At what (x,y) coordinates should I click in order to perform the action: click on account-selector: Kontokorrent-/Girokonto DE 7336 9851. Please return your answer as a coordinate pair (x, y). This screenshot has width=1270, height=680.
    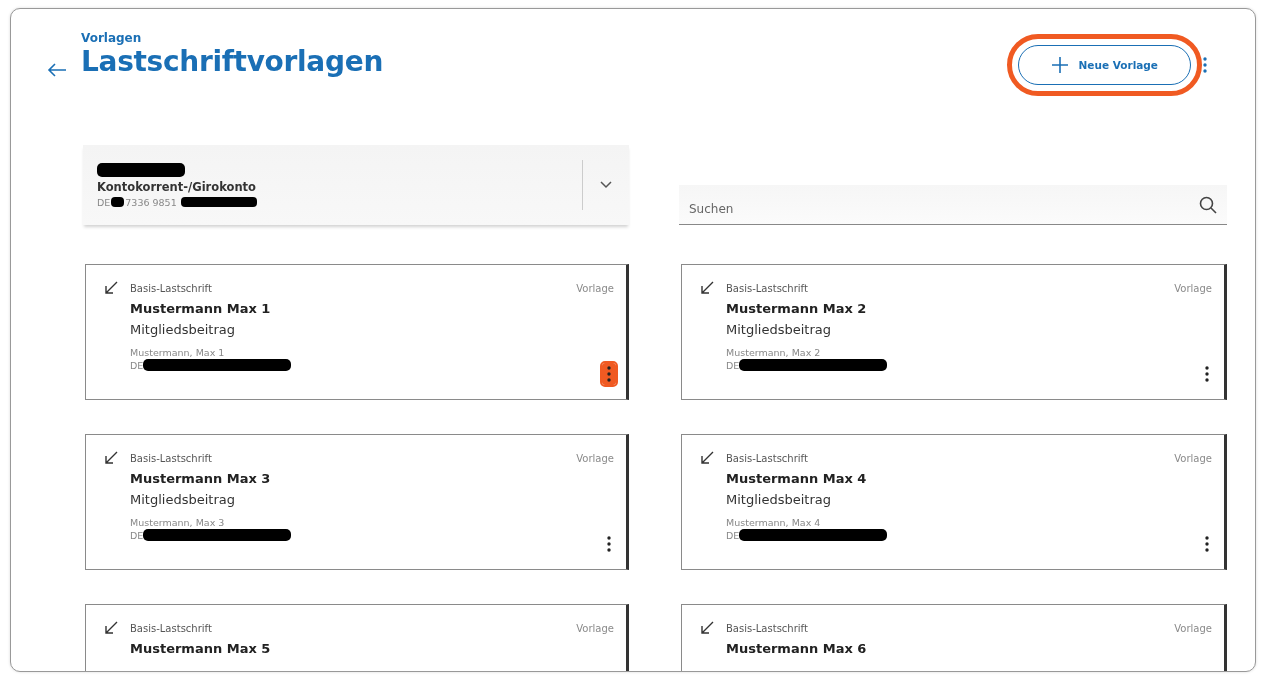
    Looking at the image, I should click on (356, 185).